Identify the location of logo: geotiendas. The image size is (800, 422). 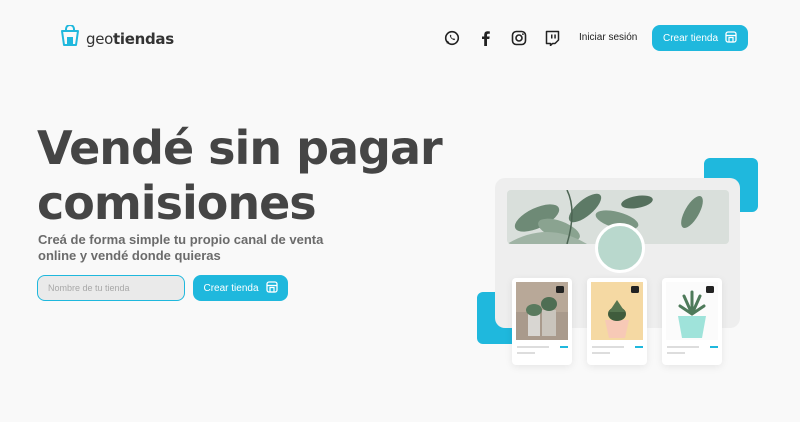
(117, 38).